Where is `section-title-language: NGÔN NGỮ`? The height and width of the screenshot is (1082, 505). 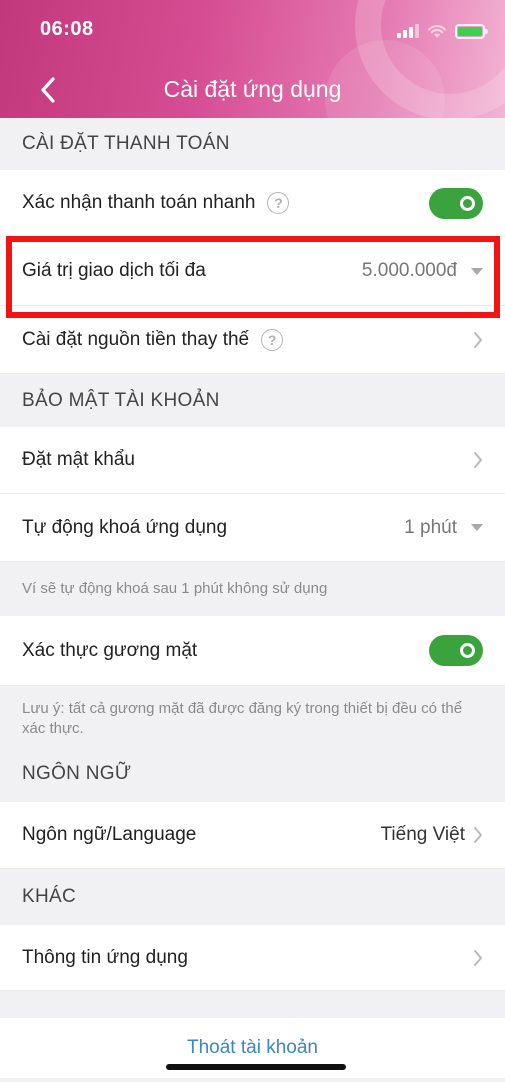
section-title-language: NGÔN NGỮ is located at coordinates (252, 774).